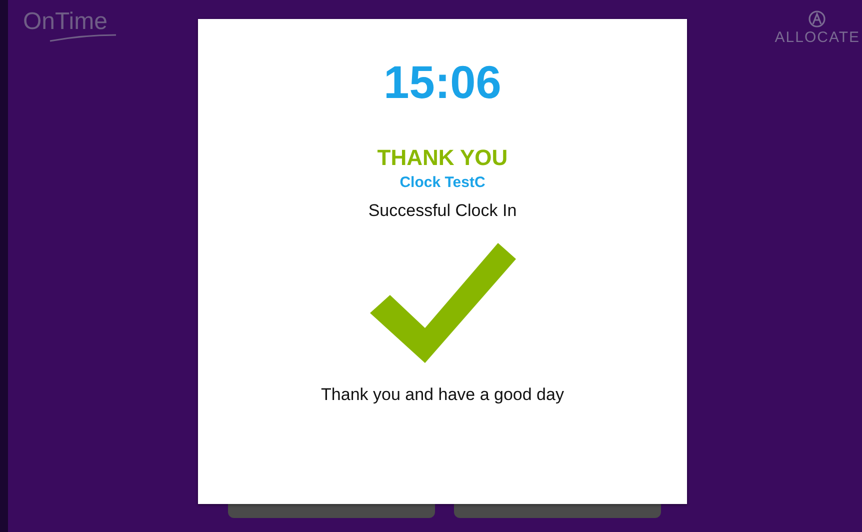  I want to click on employee-name: Clock TestC, so click(443, 182).